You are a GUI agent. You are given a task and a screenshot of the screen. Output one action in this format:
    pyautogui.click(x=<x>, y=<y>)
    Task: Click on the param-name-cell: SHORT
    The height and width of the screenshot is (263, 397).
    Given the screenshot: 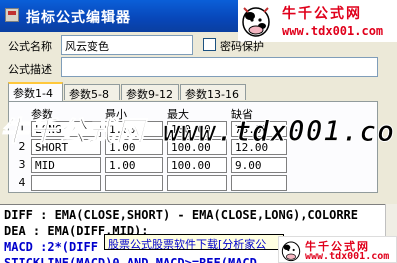 What is the action you would take?
    pyautogui.click(x=66, y=147)
    